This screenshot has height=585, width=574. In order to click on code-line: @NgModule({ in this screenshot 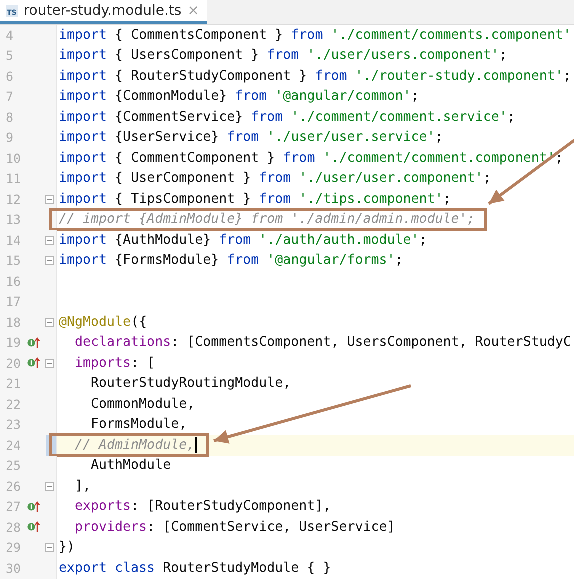, I will do `click(103, 322)`.